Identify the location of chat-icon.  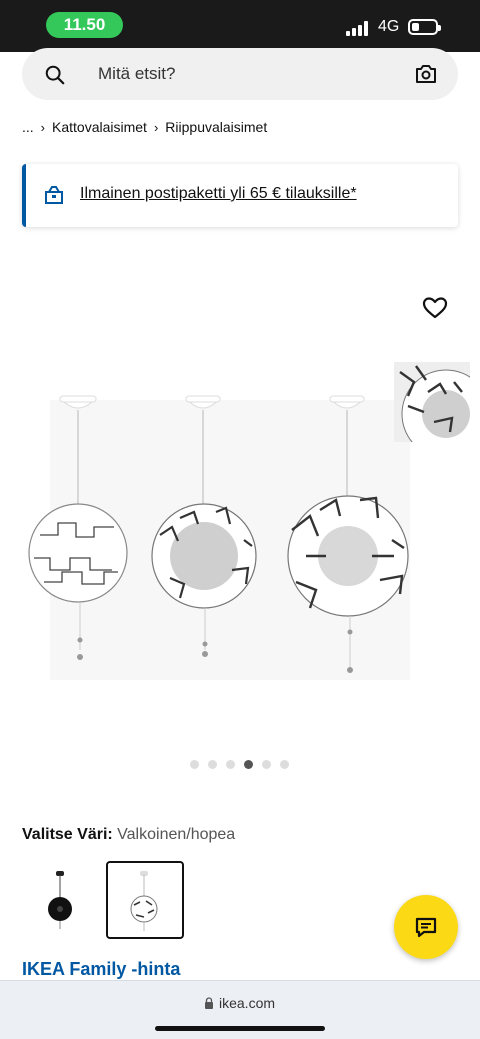
(426, 927).